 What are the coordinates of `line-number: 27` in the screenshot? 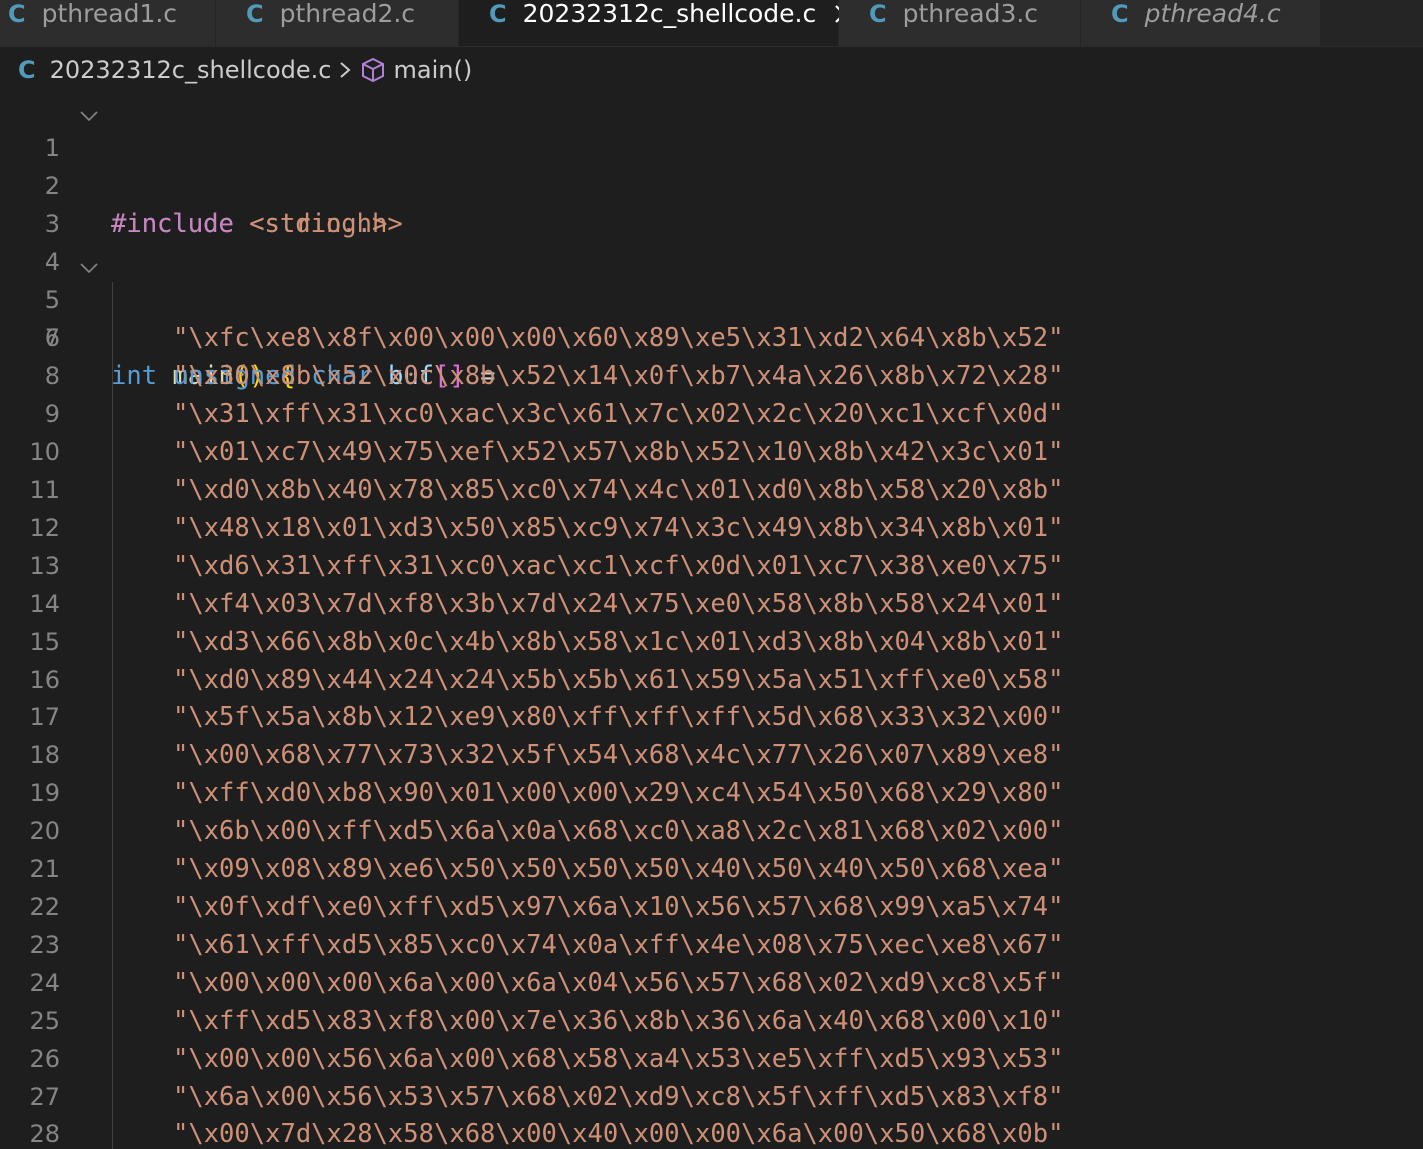 It's located at (44, 1097).